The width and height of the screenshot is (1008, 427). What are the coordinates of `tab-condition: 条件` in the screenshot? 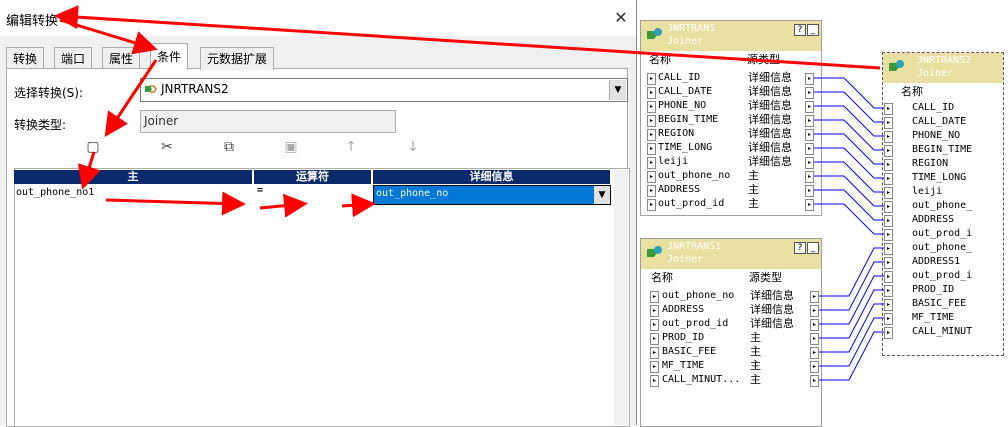 It's located at (169, 56).